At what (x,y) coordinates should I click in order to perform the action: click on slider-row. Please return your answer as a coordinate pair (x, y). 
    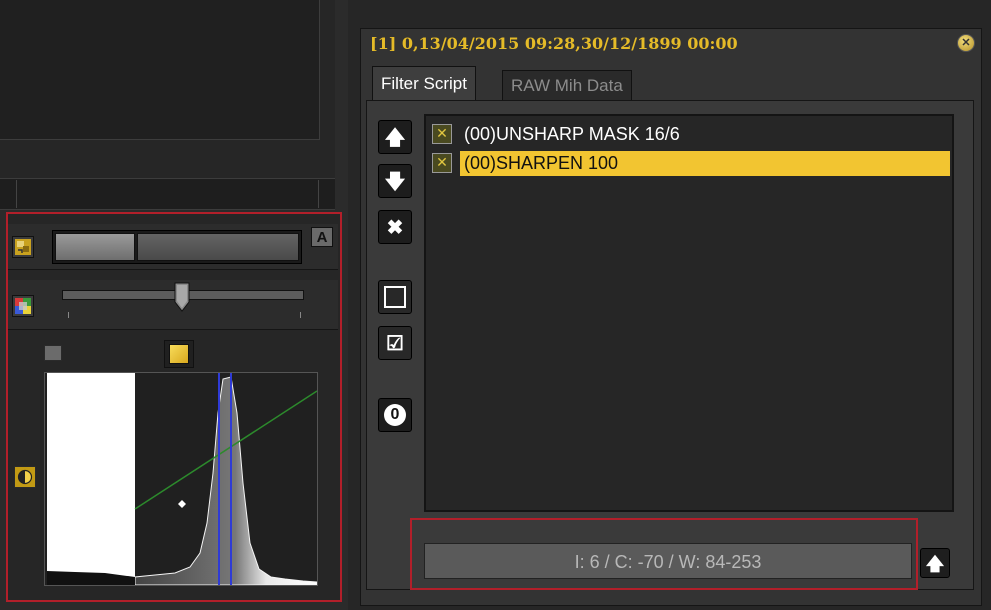
    Looking at the image, I should click on (173, 305).